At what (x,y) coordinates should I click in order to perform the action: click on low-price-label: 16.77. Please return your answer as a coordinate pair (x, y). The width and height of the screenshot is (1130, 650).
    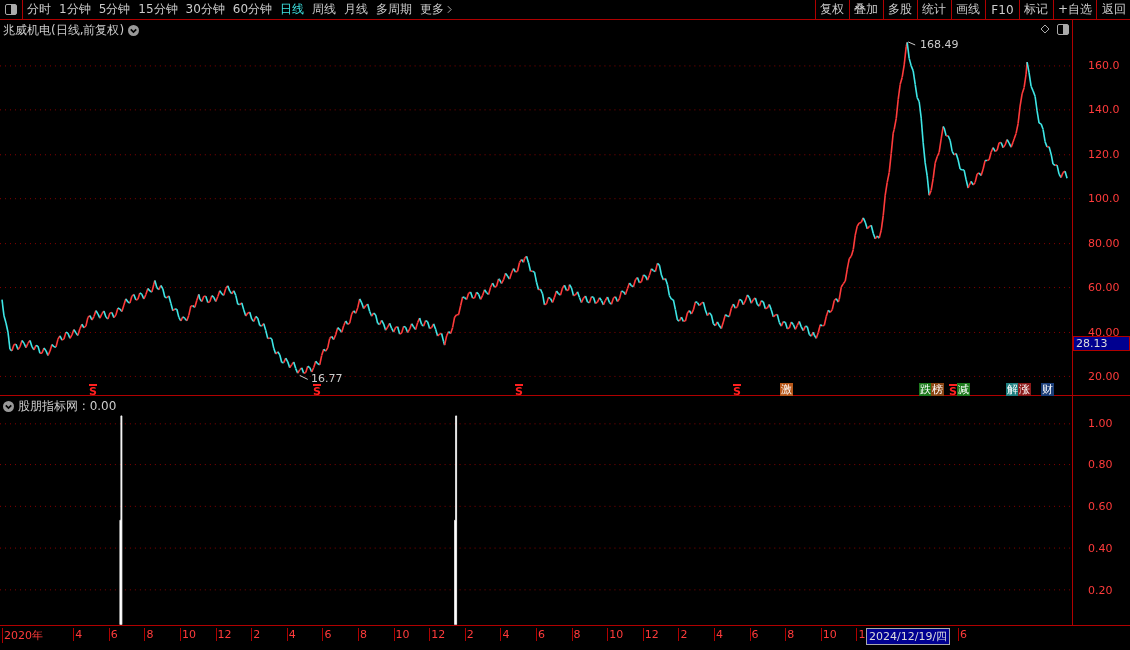
    Looking at the image, I should click on (327, 378).